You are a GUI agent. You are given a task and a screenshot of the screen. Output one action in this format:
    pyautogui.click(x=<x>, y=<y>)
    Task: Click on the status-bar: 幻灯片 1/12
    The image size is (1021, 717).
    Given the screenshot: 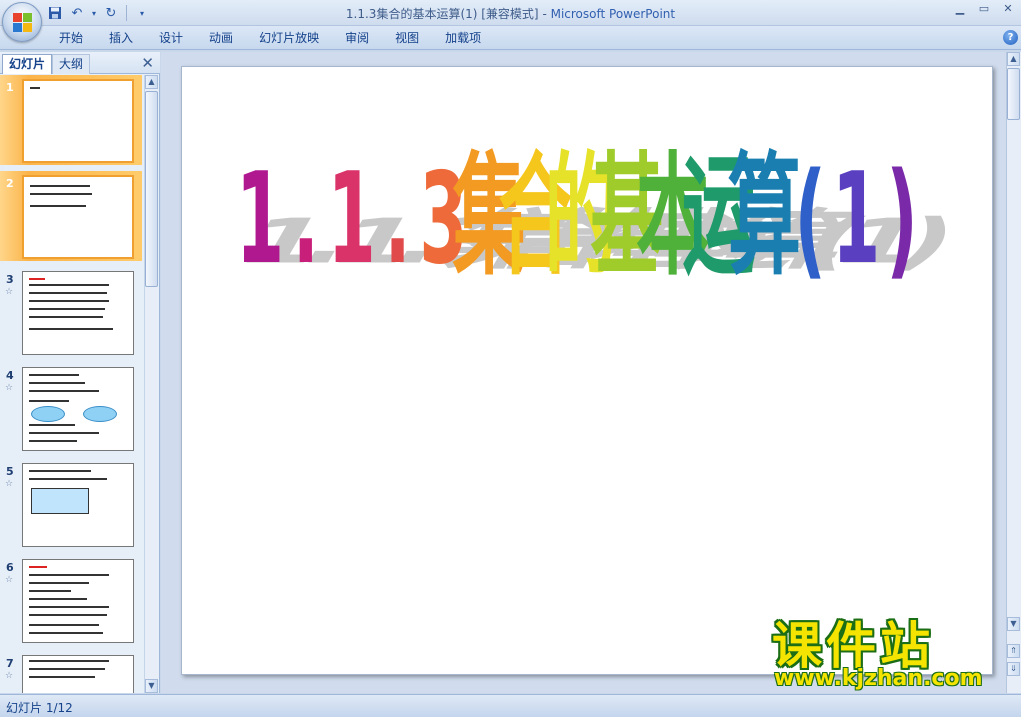 What is the action you would take?
    pyautogui.click(x=510, y=705)
    